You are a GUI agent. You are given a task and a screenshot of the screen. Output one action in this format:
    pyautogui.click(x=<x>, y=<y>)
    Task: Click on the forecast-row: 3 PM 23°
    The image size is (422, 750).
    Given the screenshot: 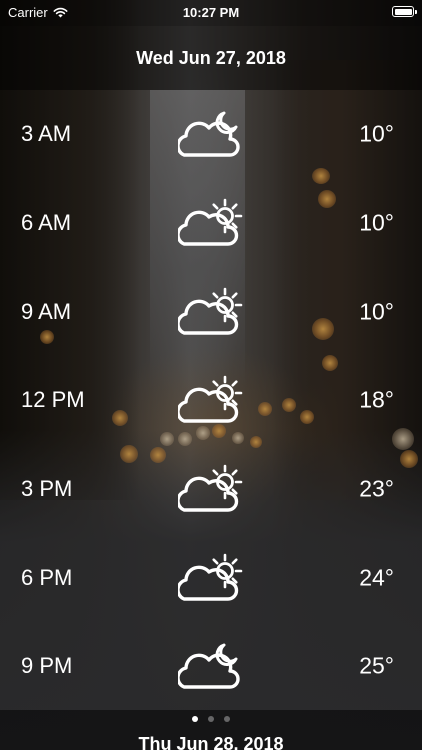 What is the action you would take?
    pyautogui.click(x=211, y=489)
    